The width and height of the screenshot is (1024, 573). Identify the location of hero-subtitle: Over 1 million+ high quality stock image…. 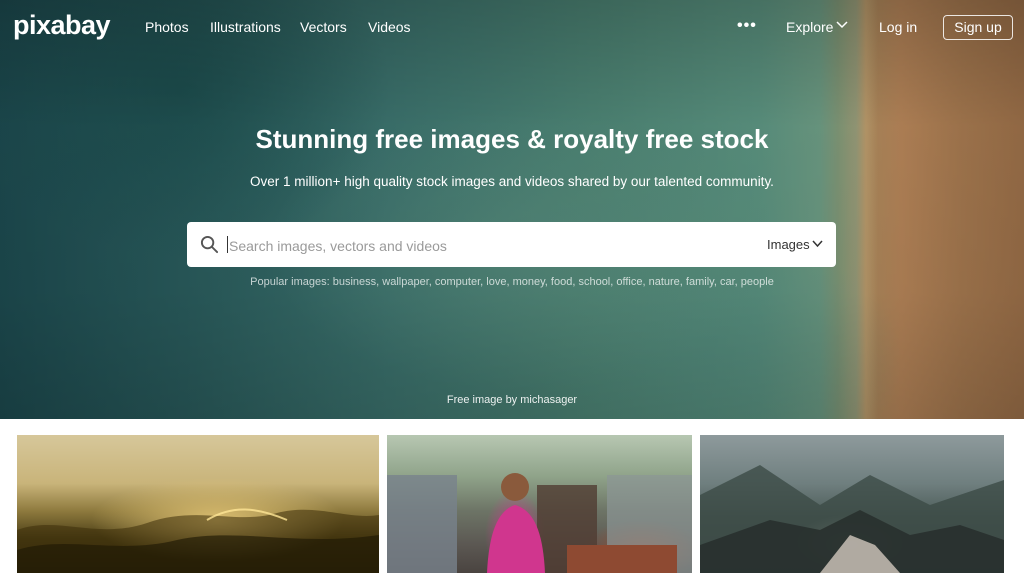
(512, 181).